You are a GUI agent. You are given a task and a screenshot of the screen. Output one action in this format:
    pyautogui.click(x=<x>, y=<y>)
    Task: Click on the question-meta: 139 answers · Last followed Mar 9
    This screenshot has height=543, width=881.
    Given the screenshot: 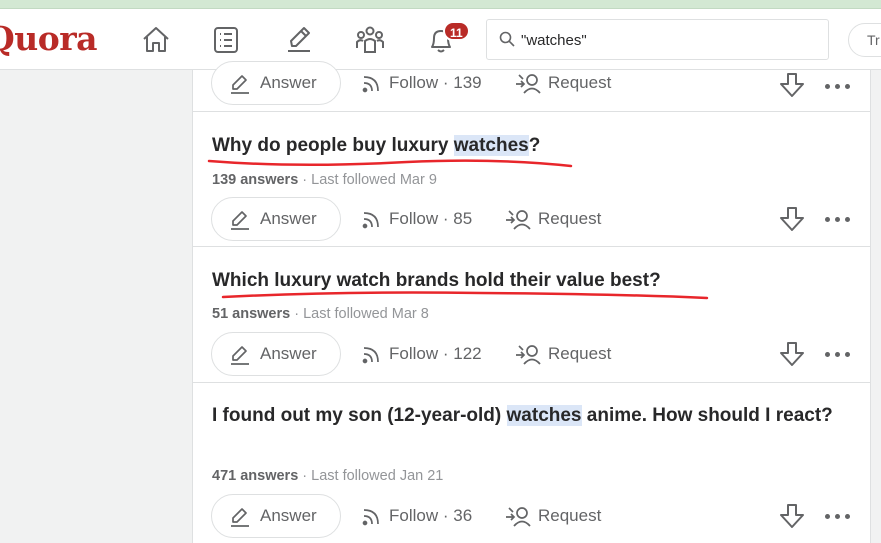 What is the action you would take?
    pyautogui.click(x=324, y=180)
    